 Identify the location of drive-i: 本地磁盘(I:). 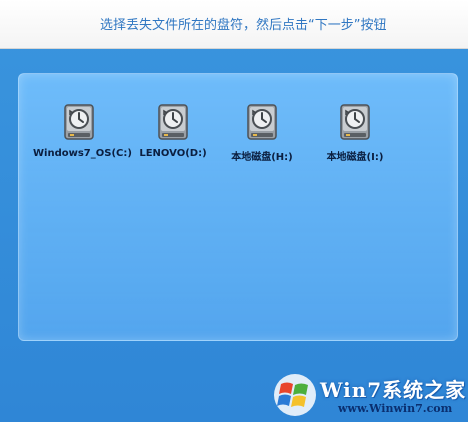
(355, 137).